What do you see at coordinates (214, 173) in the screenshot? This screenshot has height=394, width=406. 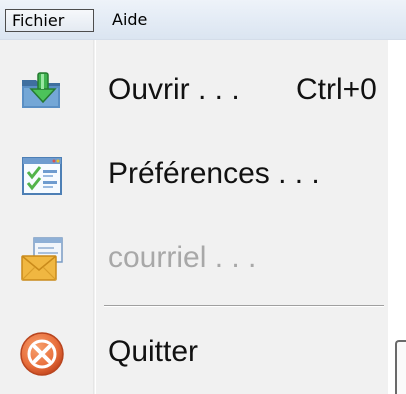 I see `menu-item-preferences-label: Préférences . . .` at bounding box center [214, 173].